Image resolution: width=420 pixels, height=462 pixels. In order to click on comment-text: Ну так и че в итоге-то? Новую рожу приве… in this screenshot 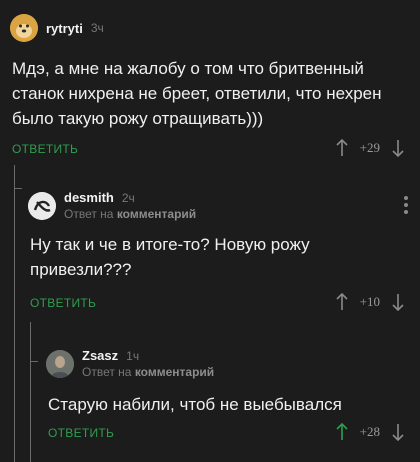, I will do `click(170, 257)`.